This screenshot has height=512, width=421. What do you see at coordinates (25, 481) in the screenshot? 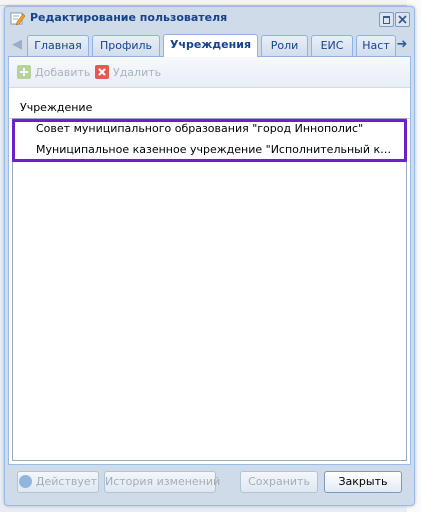
I see `status-icon` at bounding box center [25, 481].